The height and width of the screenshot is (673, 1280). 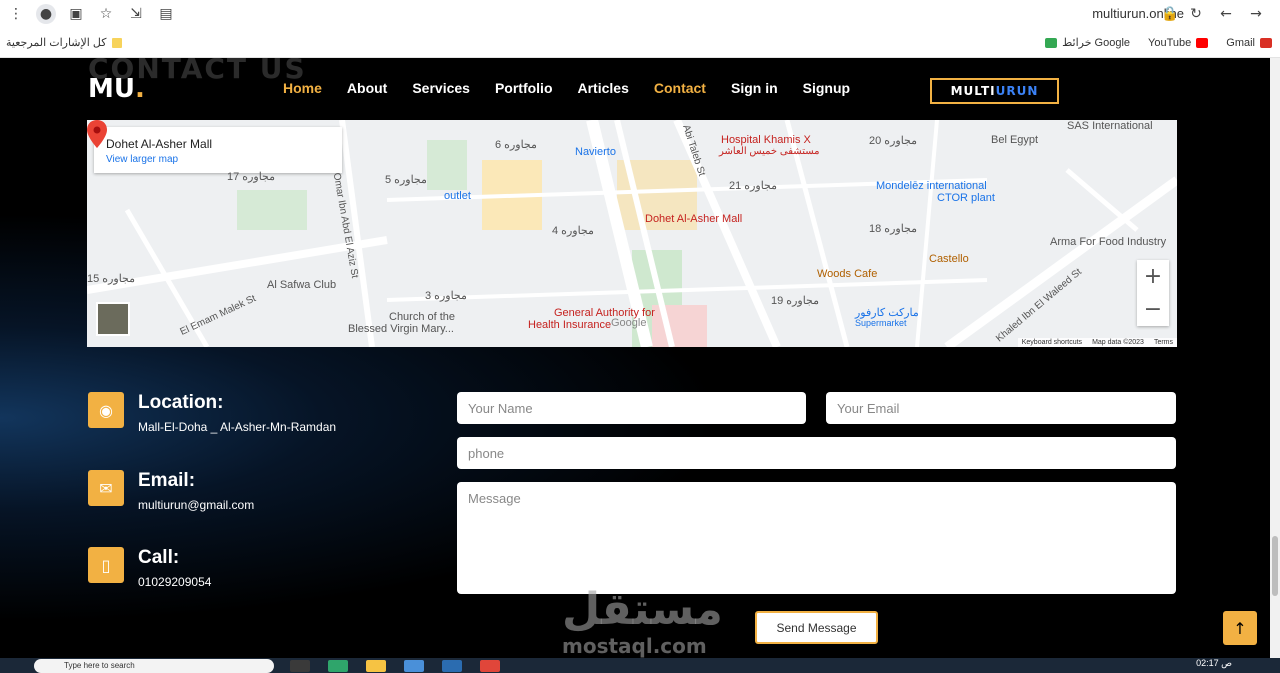 I want to click on map-label: CTOR plant, so click(x=966, y=198).